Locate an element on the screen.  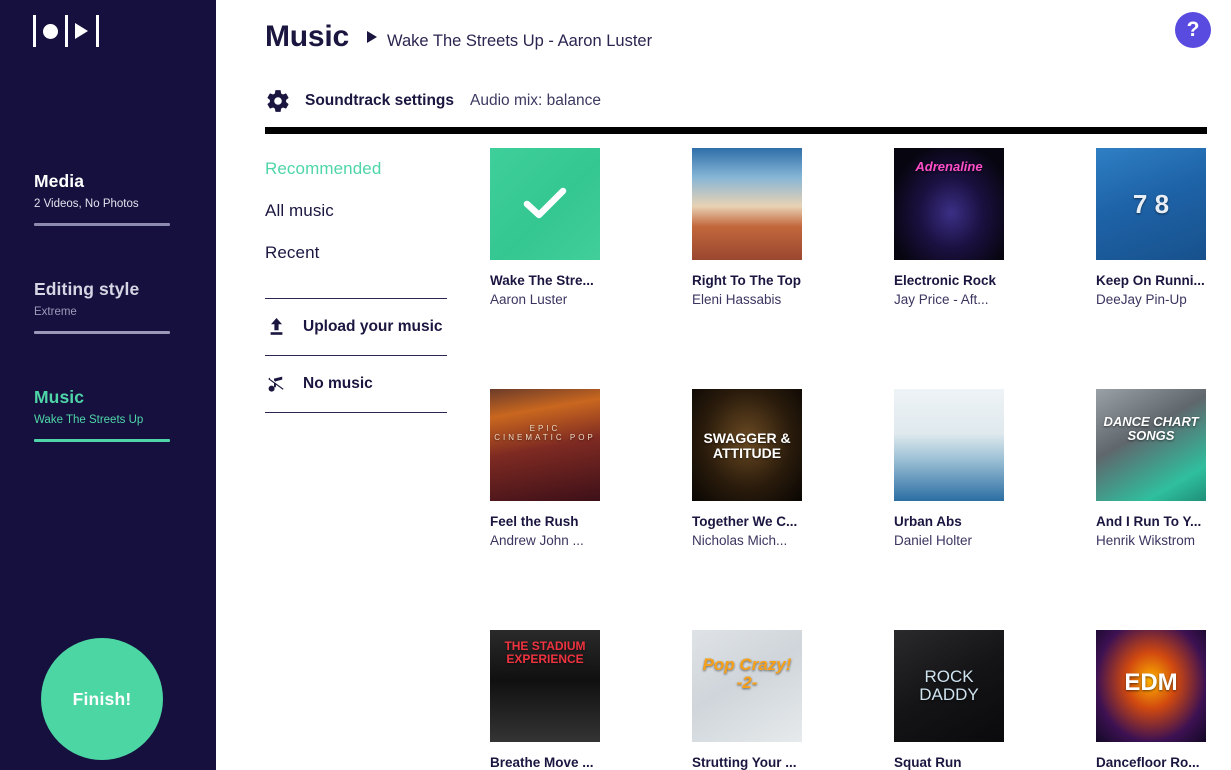
sidebar-item-media: Media 2 Videos, No Photos is located at coordinates (102, 198).